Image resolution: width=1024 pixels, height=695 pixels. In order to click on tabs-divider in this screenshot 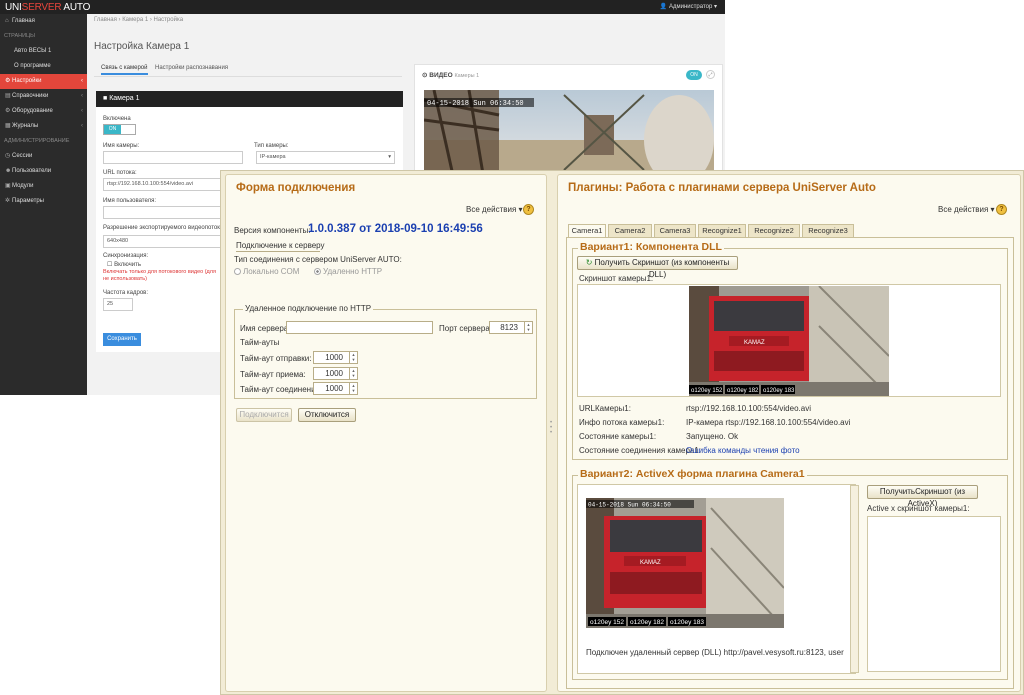, I will do `click(248, 76)`.